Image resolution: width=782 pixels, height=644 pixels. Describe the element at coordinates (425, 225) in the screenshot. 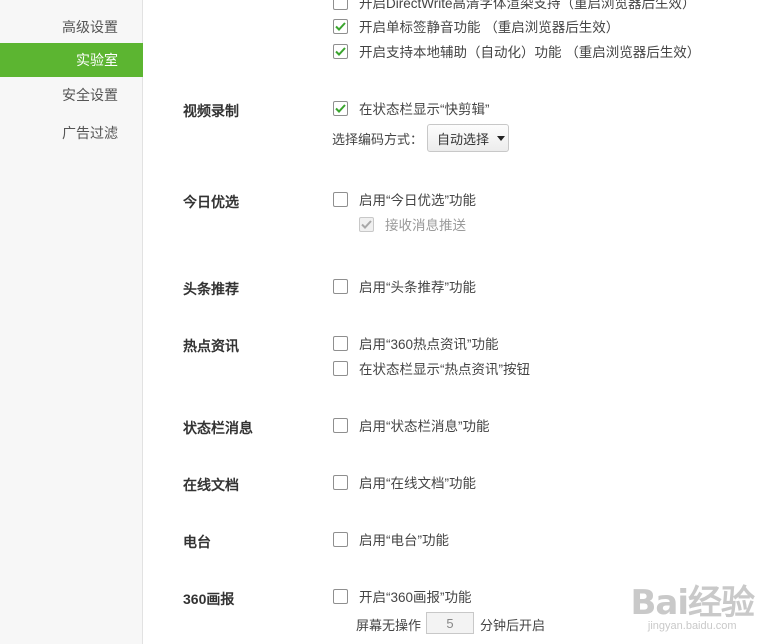

I see `receive-push-label: 接收消息推送` at that location.